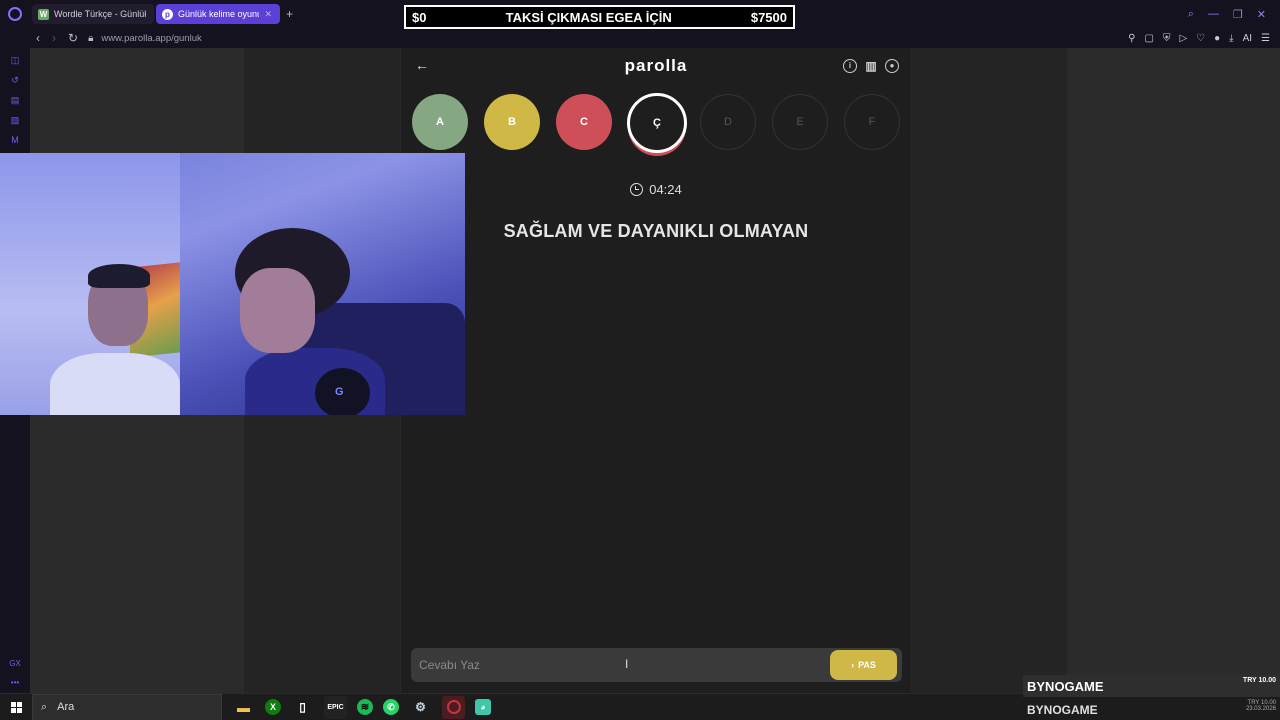 This screenshot has height=720, width=1280. I want to click on tab-wordle: W Wordle Türkçe - Günlük Ke, so click(93, 14).